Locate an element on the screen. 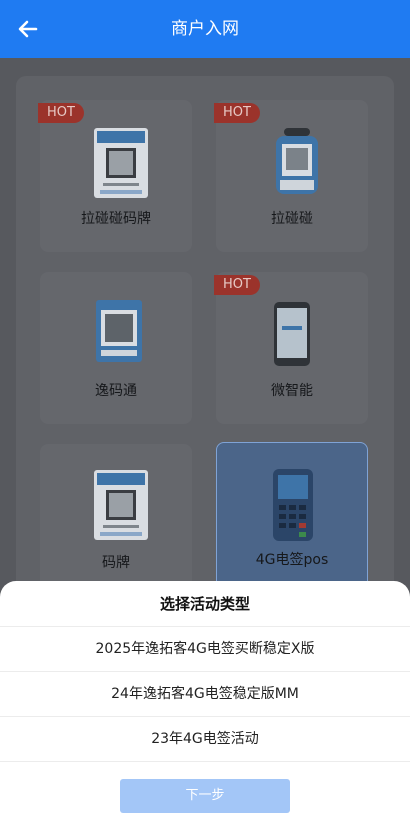  product-card-4g-pos: 4G电签pos is located at coordinates (292, 518).